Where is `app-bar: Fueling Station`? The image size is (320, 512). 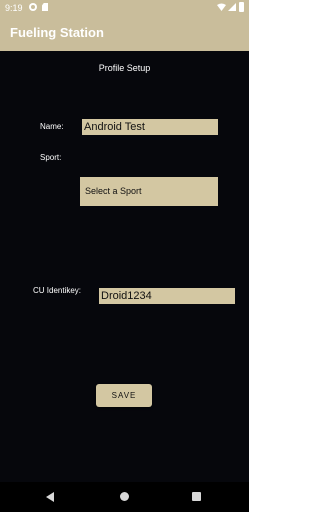
app-bar: Fueling Station is located at coordinates (124, 33).